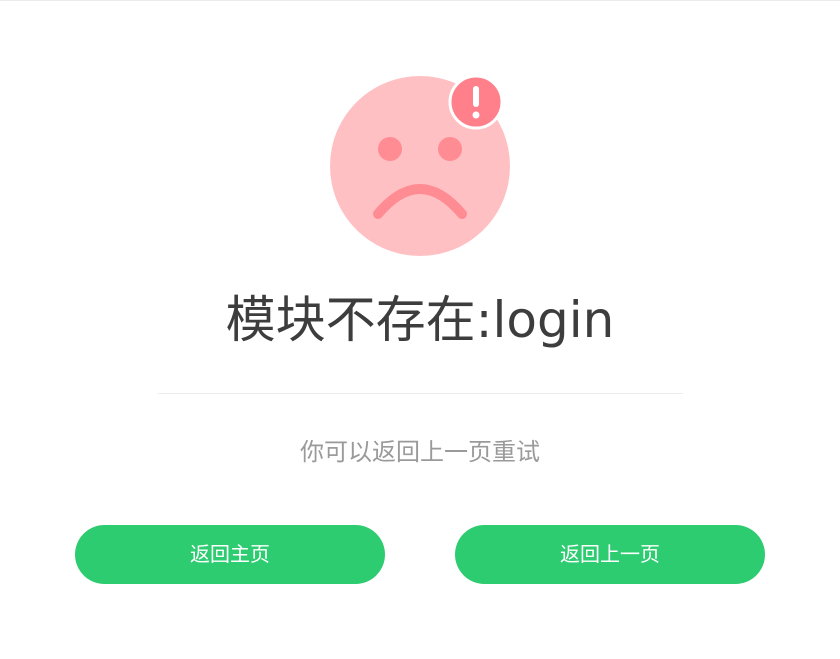 The image size is (840, 659). Describe the element at coordinates (420, 320) in the screenshot. I see `page-title: 模块不存在:login` at that location.